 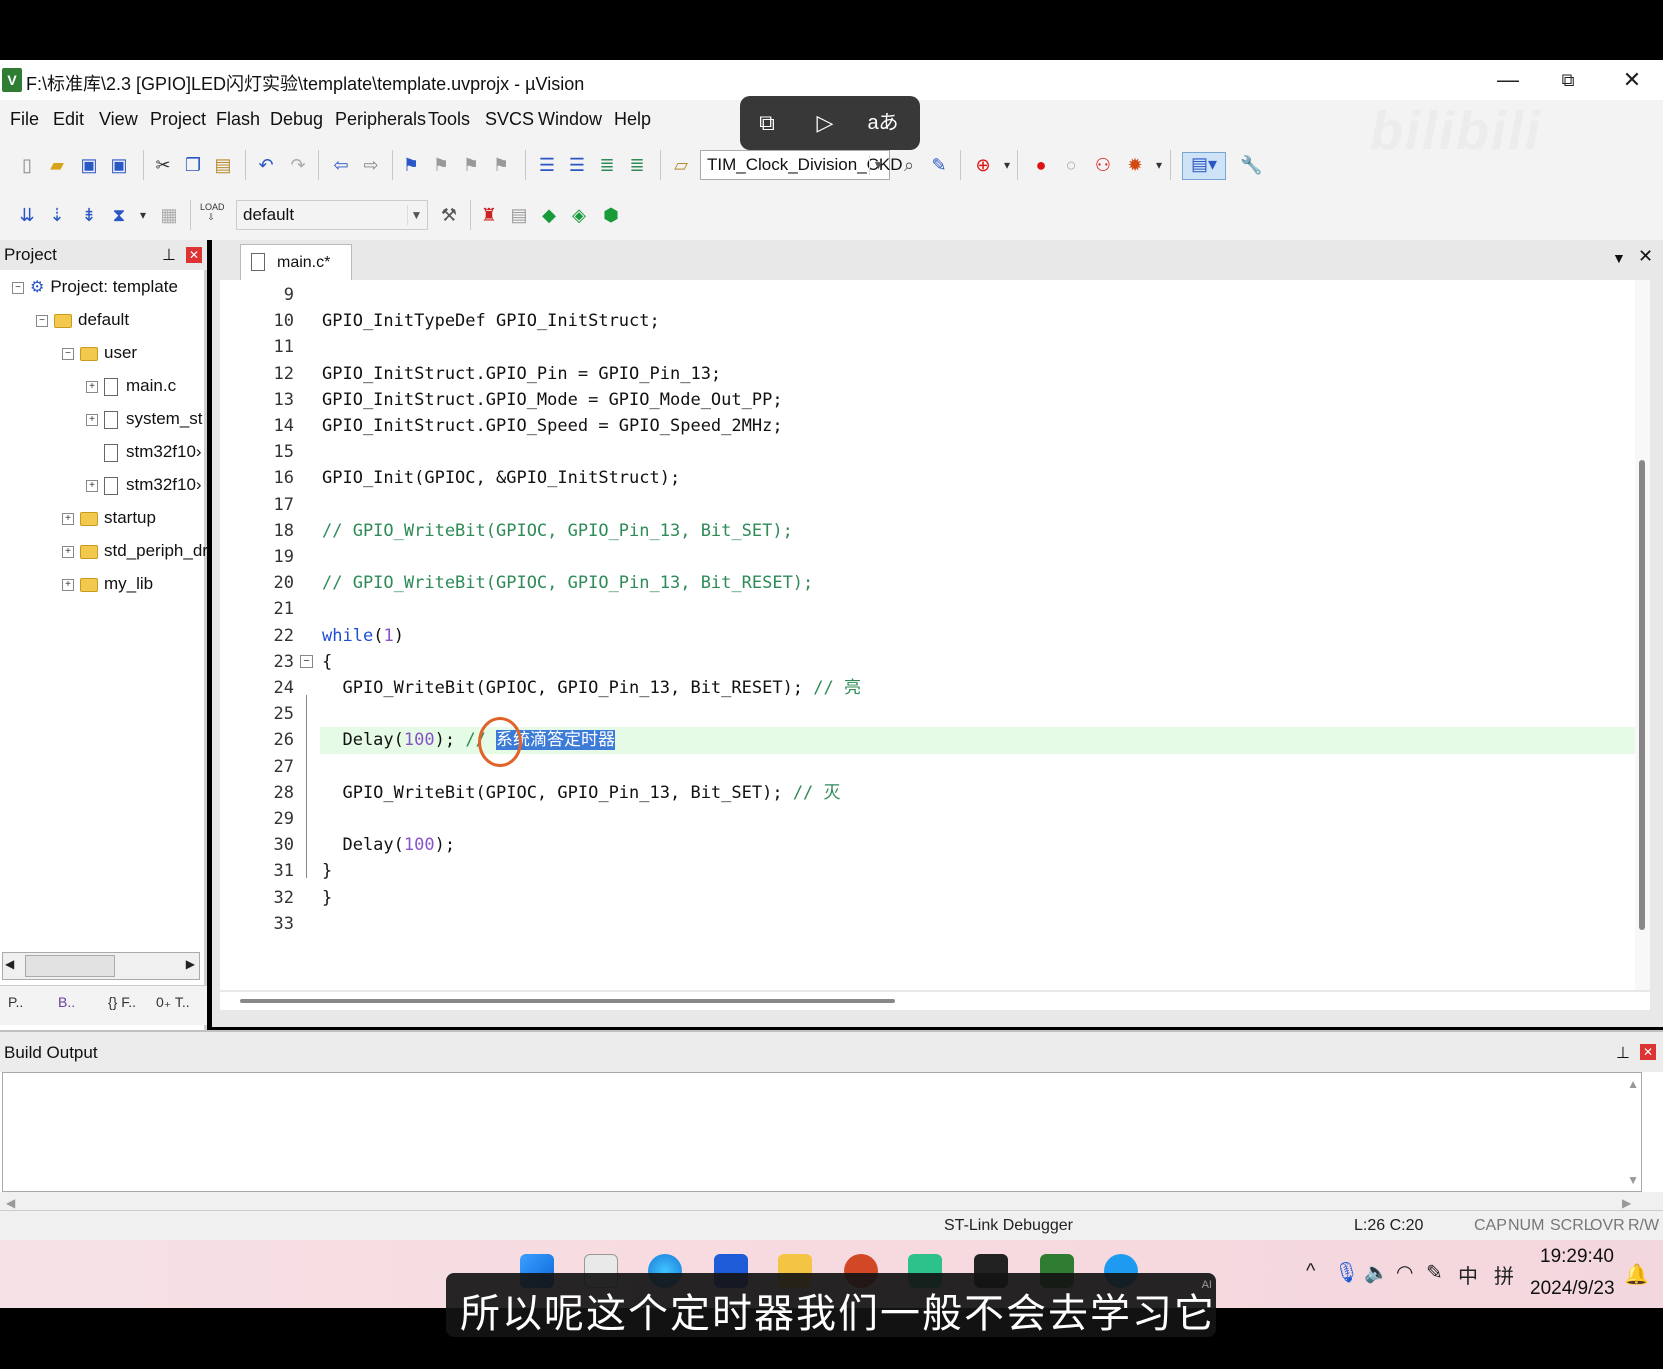 I want to click on bookmark-prev-icon: ⚑, so click(x=441, y=165).